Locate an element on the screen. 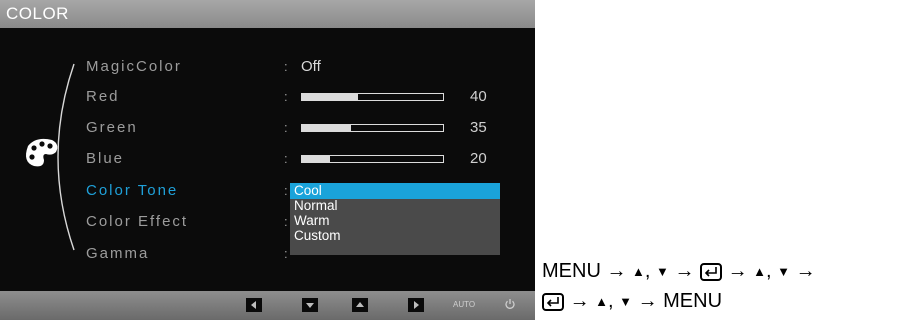 This screenshot has height=320, width=905. menu-item-red: Red is located at coordinates (103, 96).